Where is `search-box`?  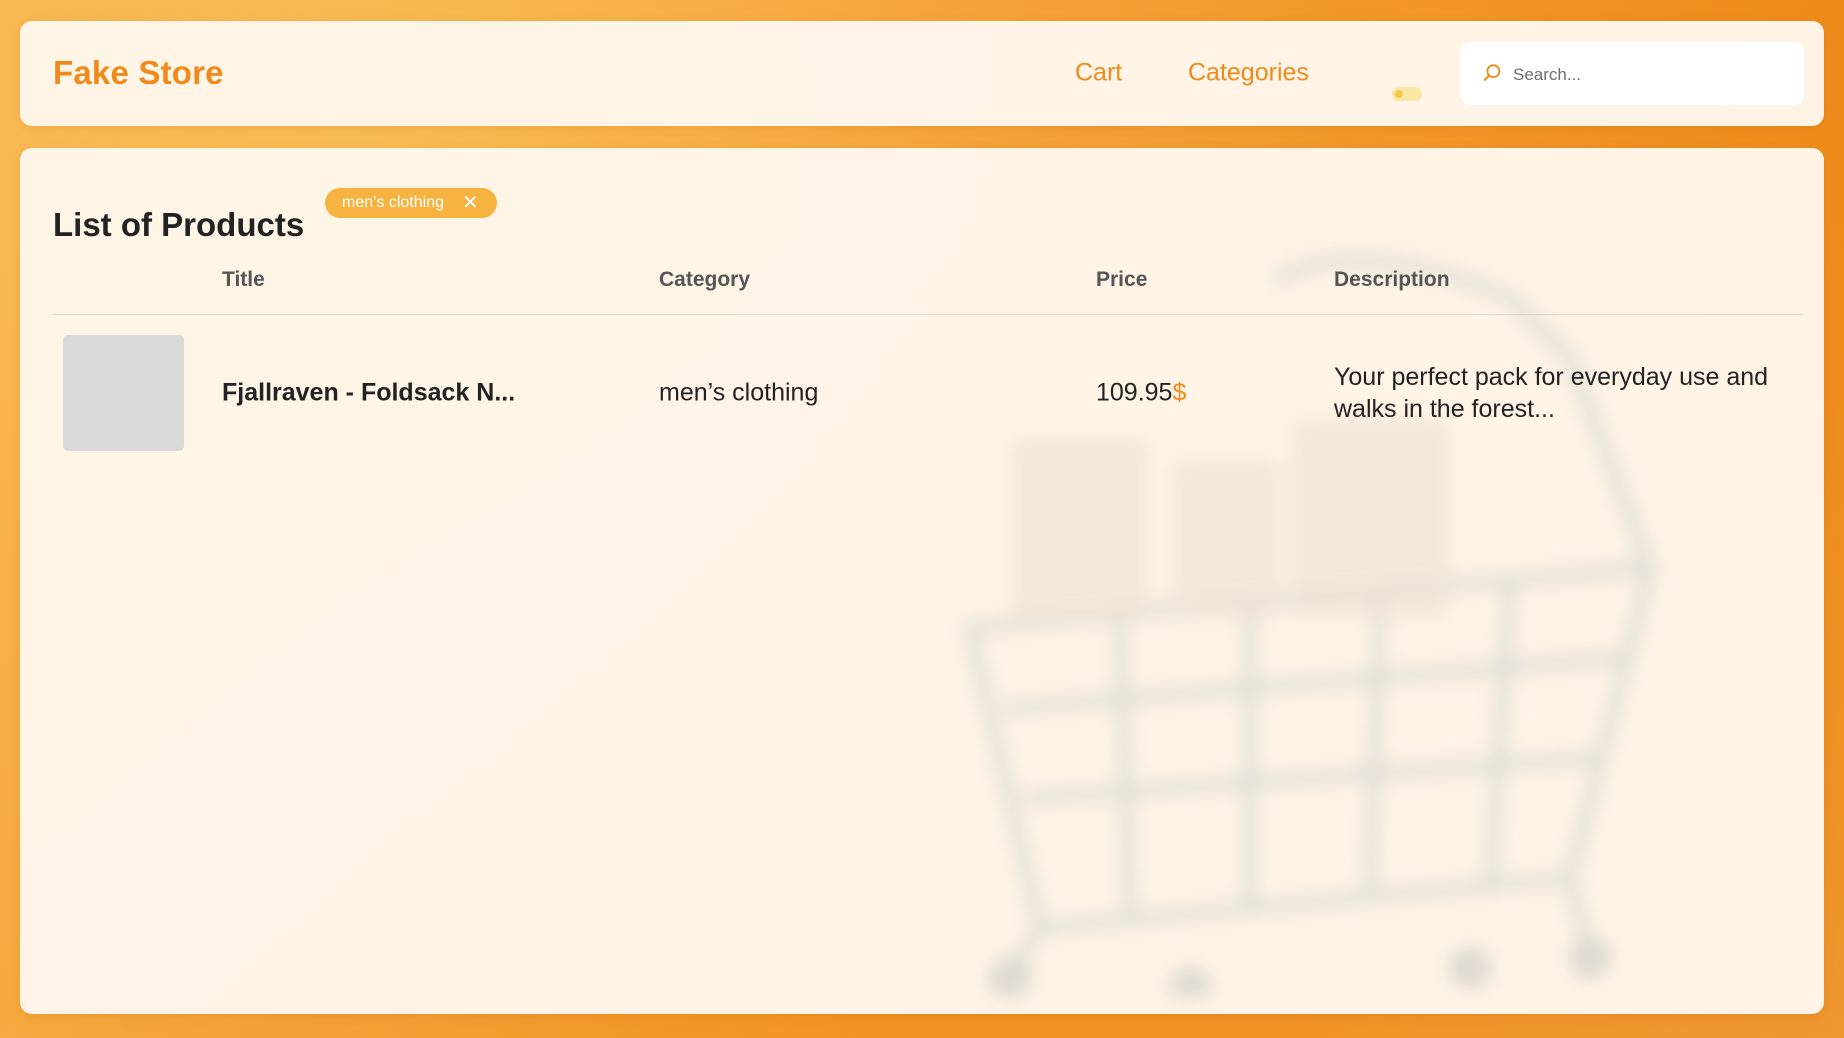 search-box is located at coordinates (1632, 74).